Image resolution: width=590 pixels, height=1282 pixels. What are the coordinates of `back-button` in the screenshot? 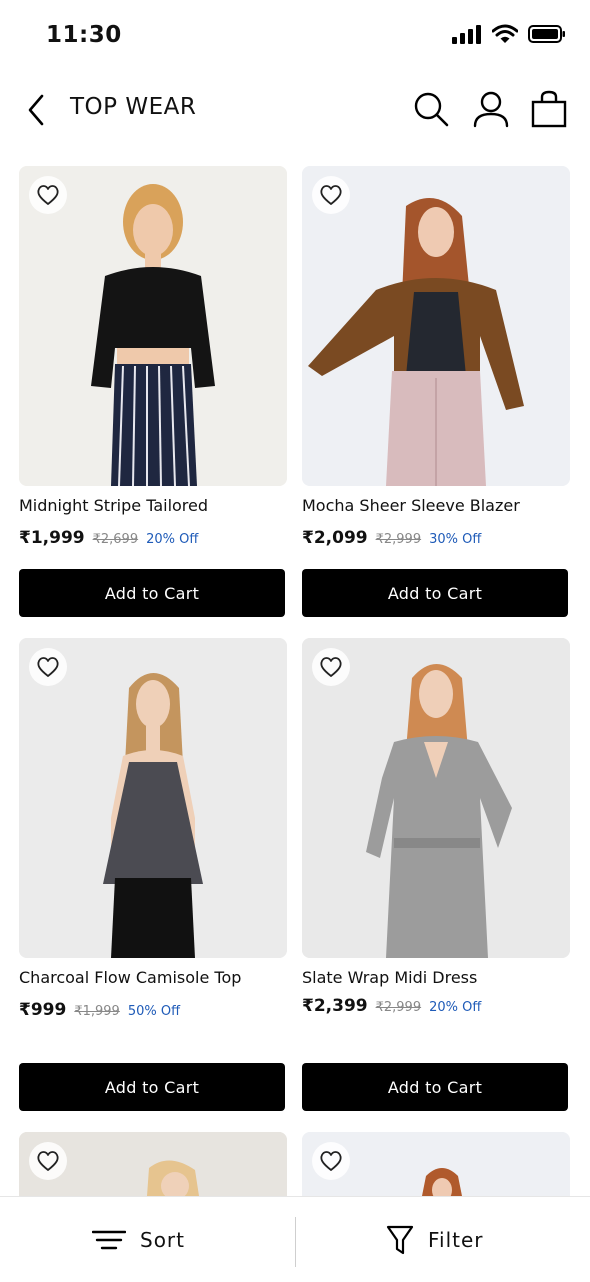 It's located at (36, 110).